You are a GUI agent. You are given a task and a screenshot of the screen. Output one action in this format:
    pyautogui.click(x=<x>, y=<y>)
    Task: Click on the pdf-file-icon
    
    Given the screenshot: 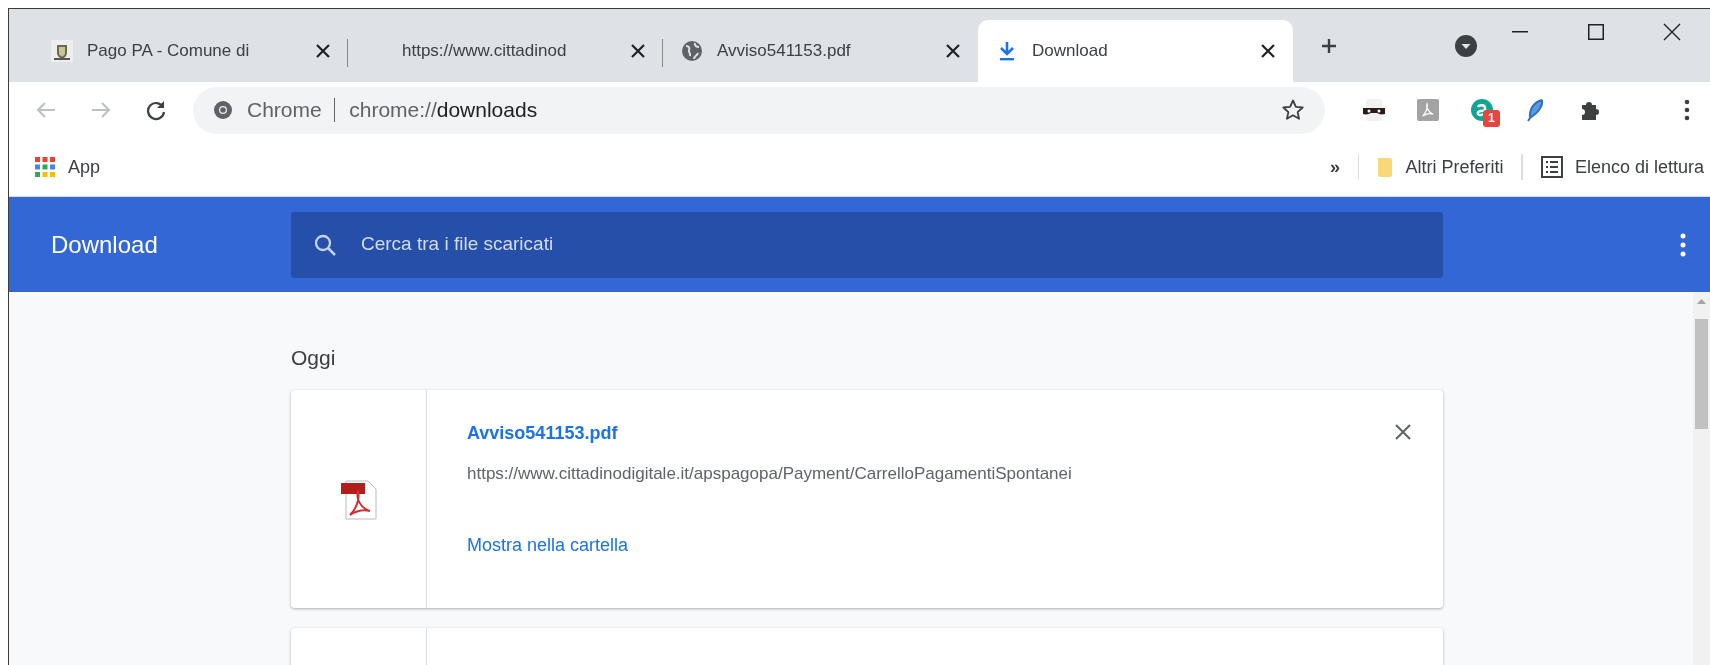 What is the action you would take?
    pyautogui.click(x=358, y=499)
    